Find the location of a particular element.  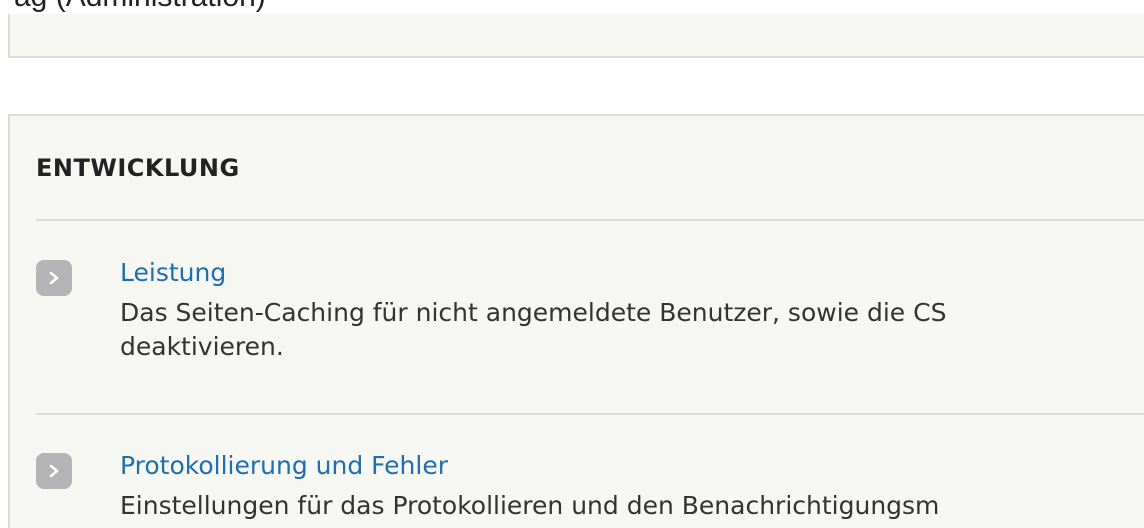

previous-panel is located at coordinates (576, 36).